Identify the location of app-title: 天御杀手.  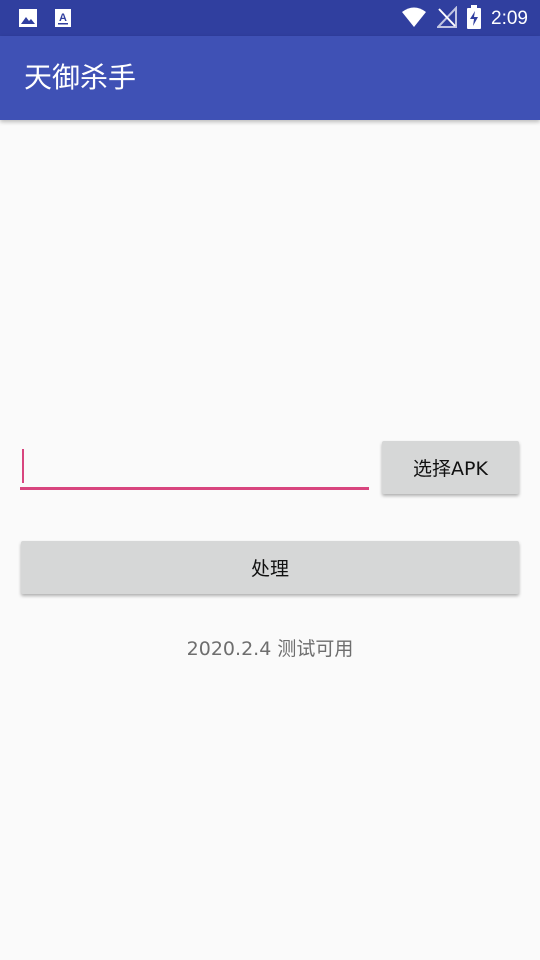
(80, 77).